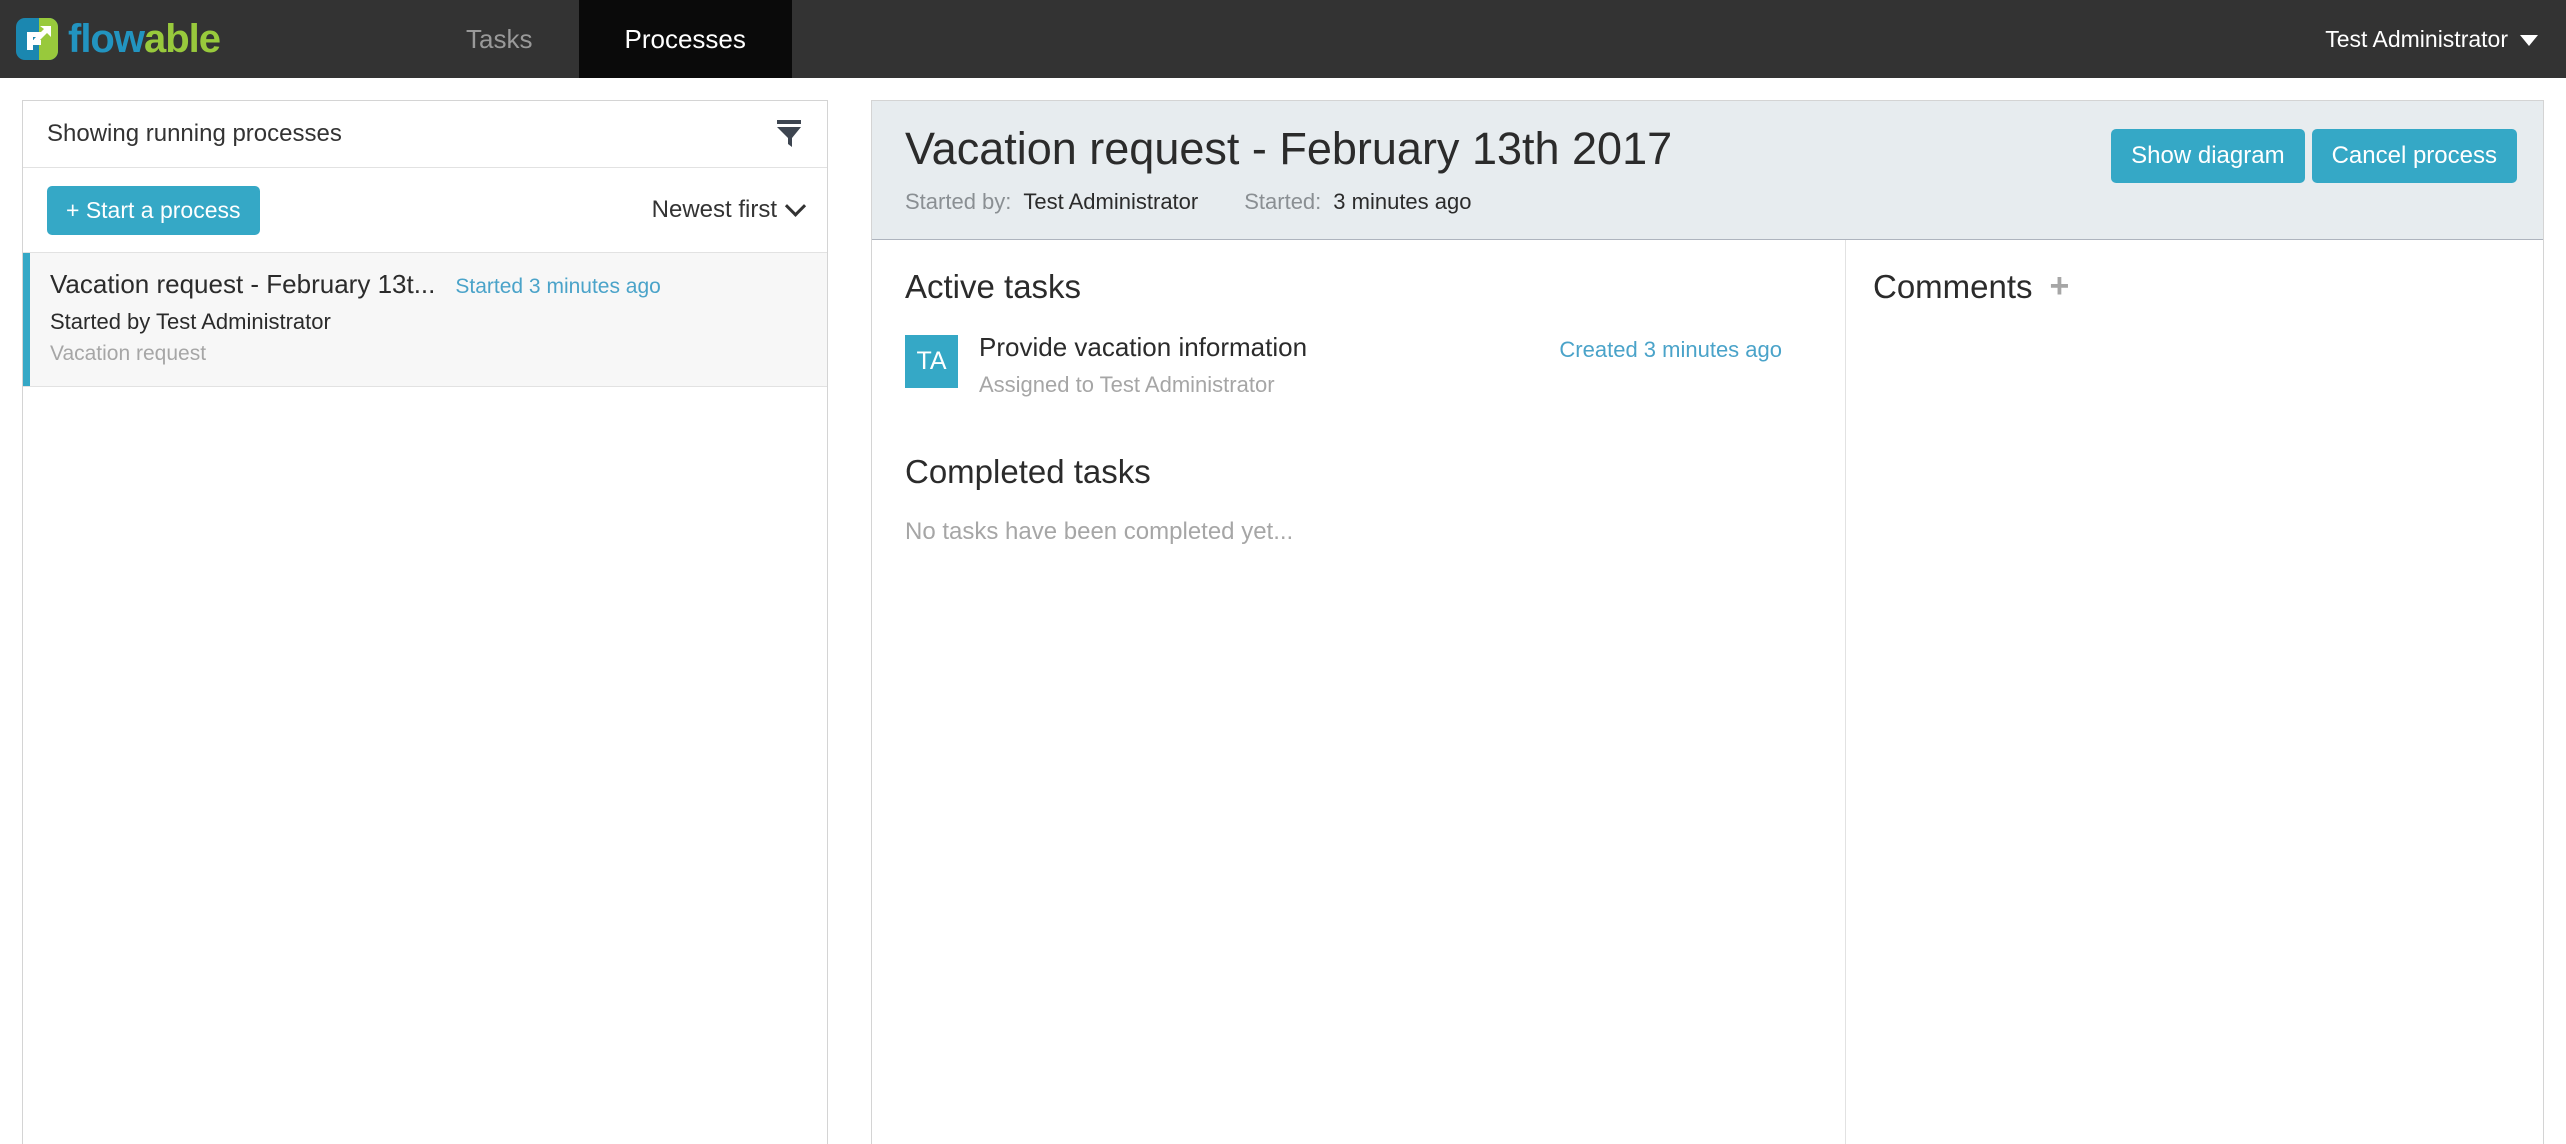 This screenshot has width=2566, height=1144. What do you see at coordinates (190, 321) in the screenshot?
I see `process-item-started-by: Started by Test Administrator` at bounding box center [190, 321].